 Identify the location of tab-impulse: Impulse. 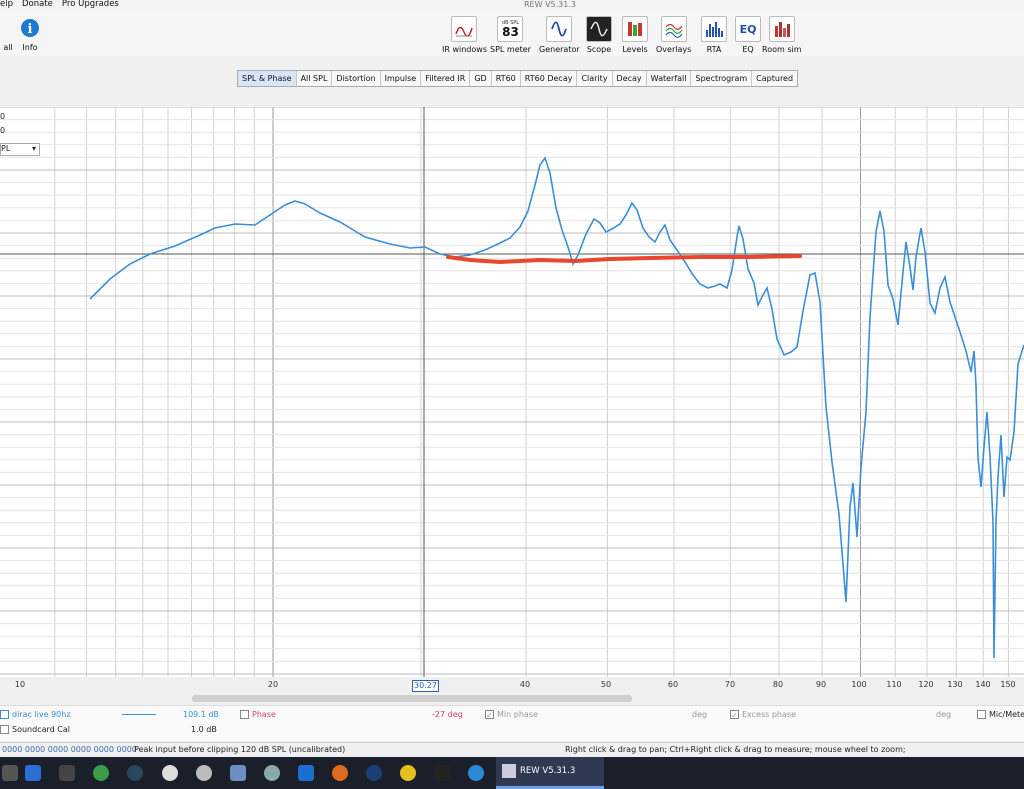
(401, 78).